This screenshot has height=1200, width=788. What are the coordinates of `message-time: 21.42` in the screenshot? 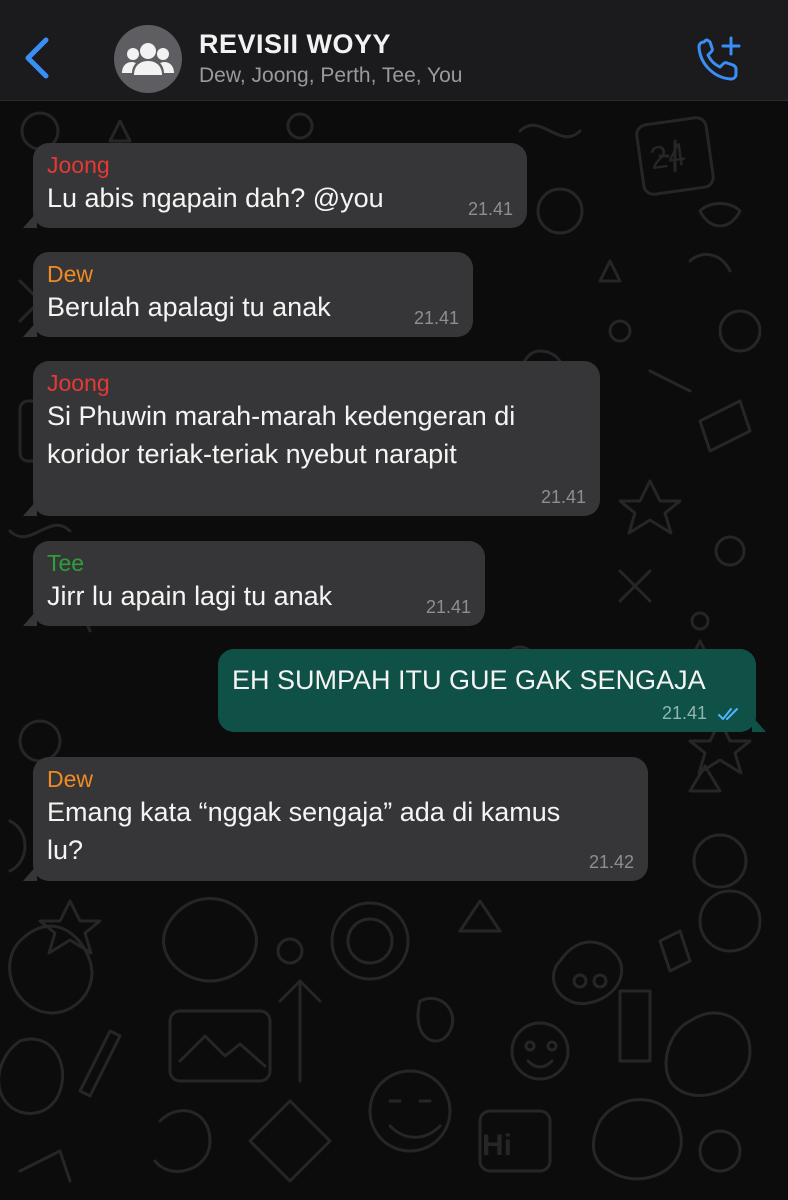 It's located at (611, 862).